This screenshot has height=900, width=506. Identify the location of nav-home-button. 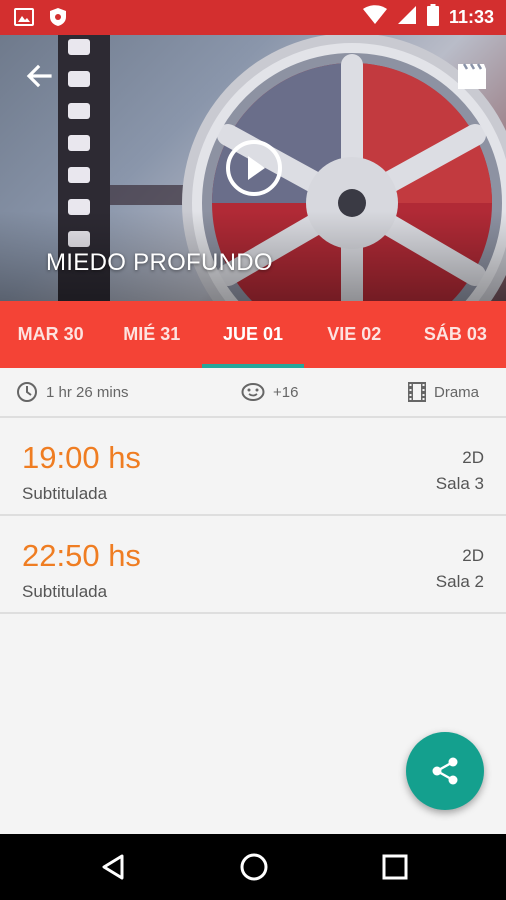
(254, 867).